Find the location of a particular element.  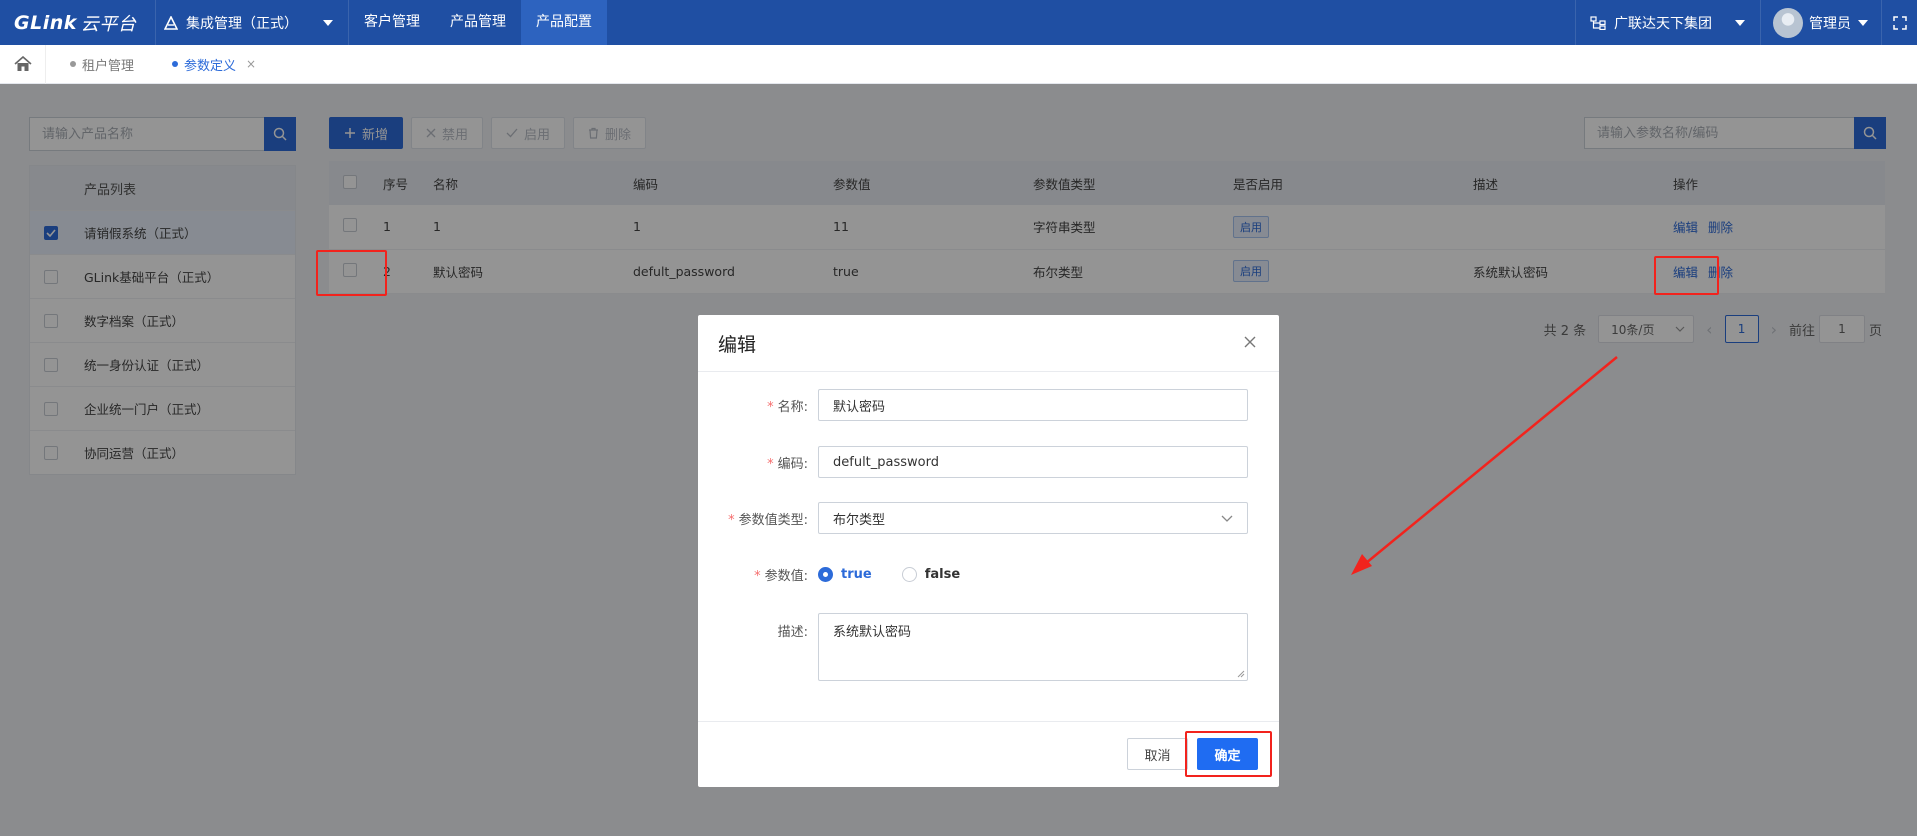

desc-label: 描述: is located at coordinates (792, 632).